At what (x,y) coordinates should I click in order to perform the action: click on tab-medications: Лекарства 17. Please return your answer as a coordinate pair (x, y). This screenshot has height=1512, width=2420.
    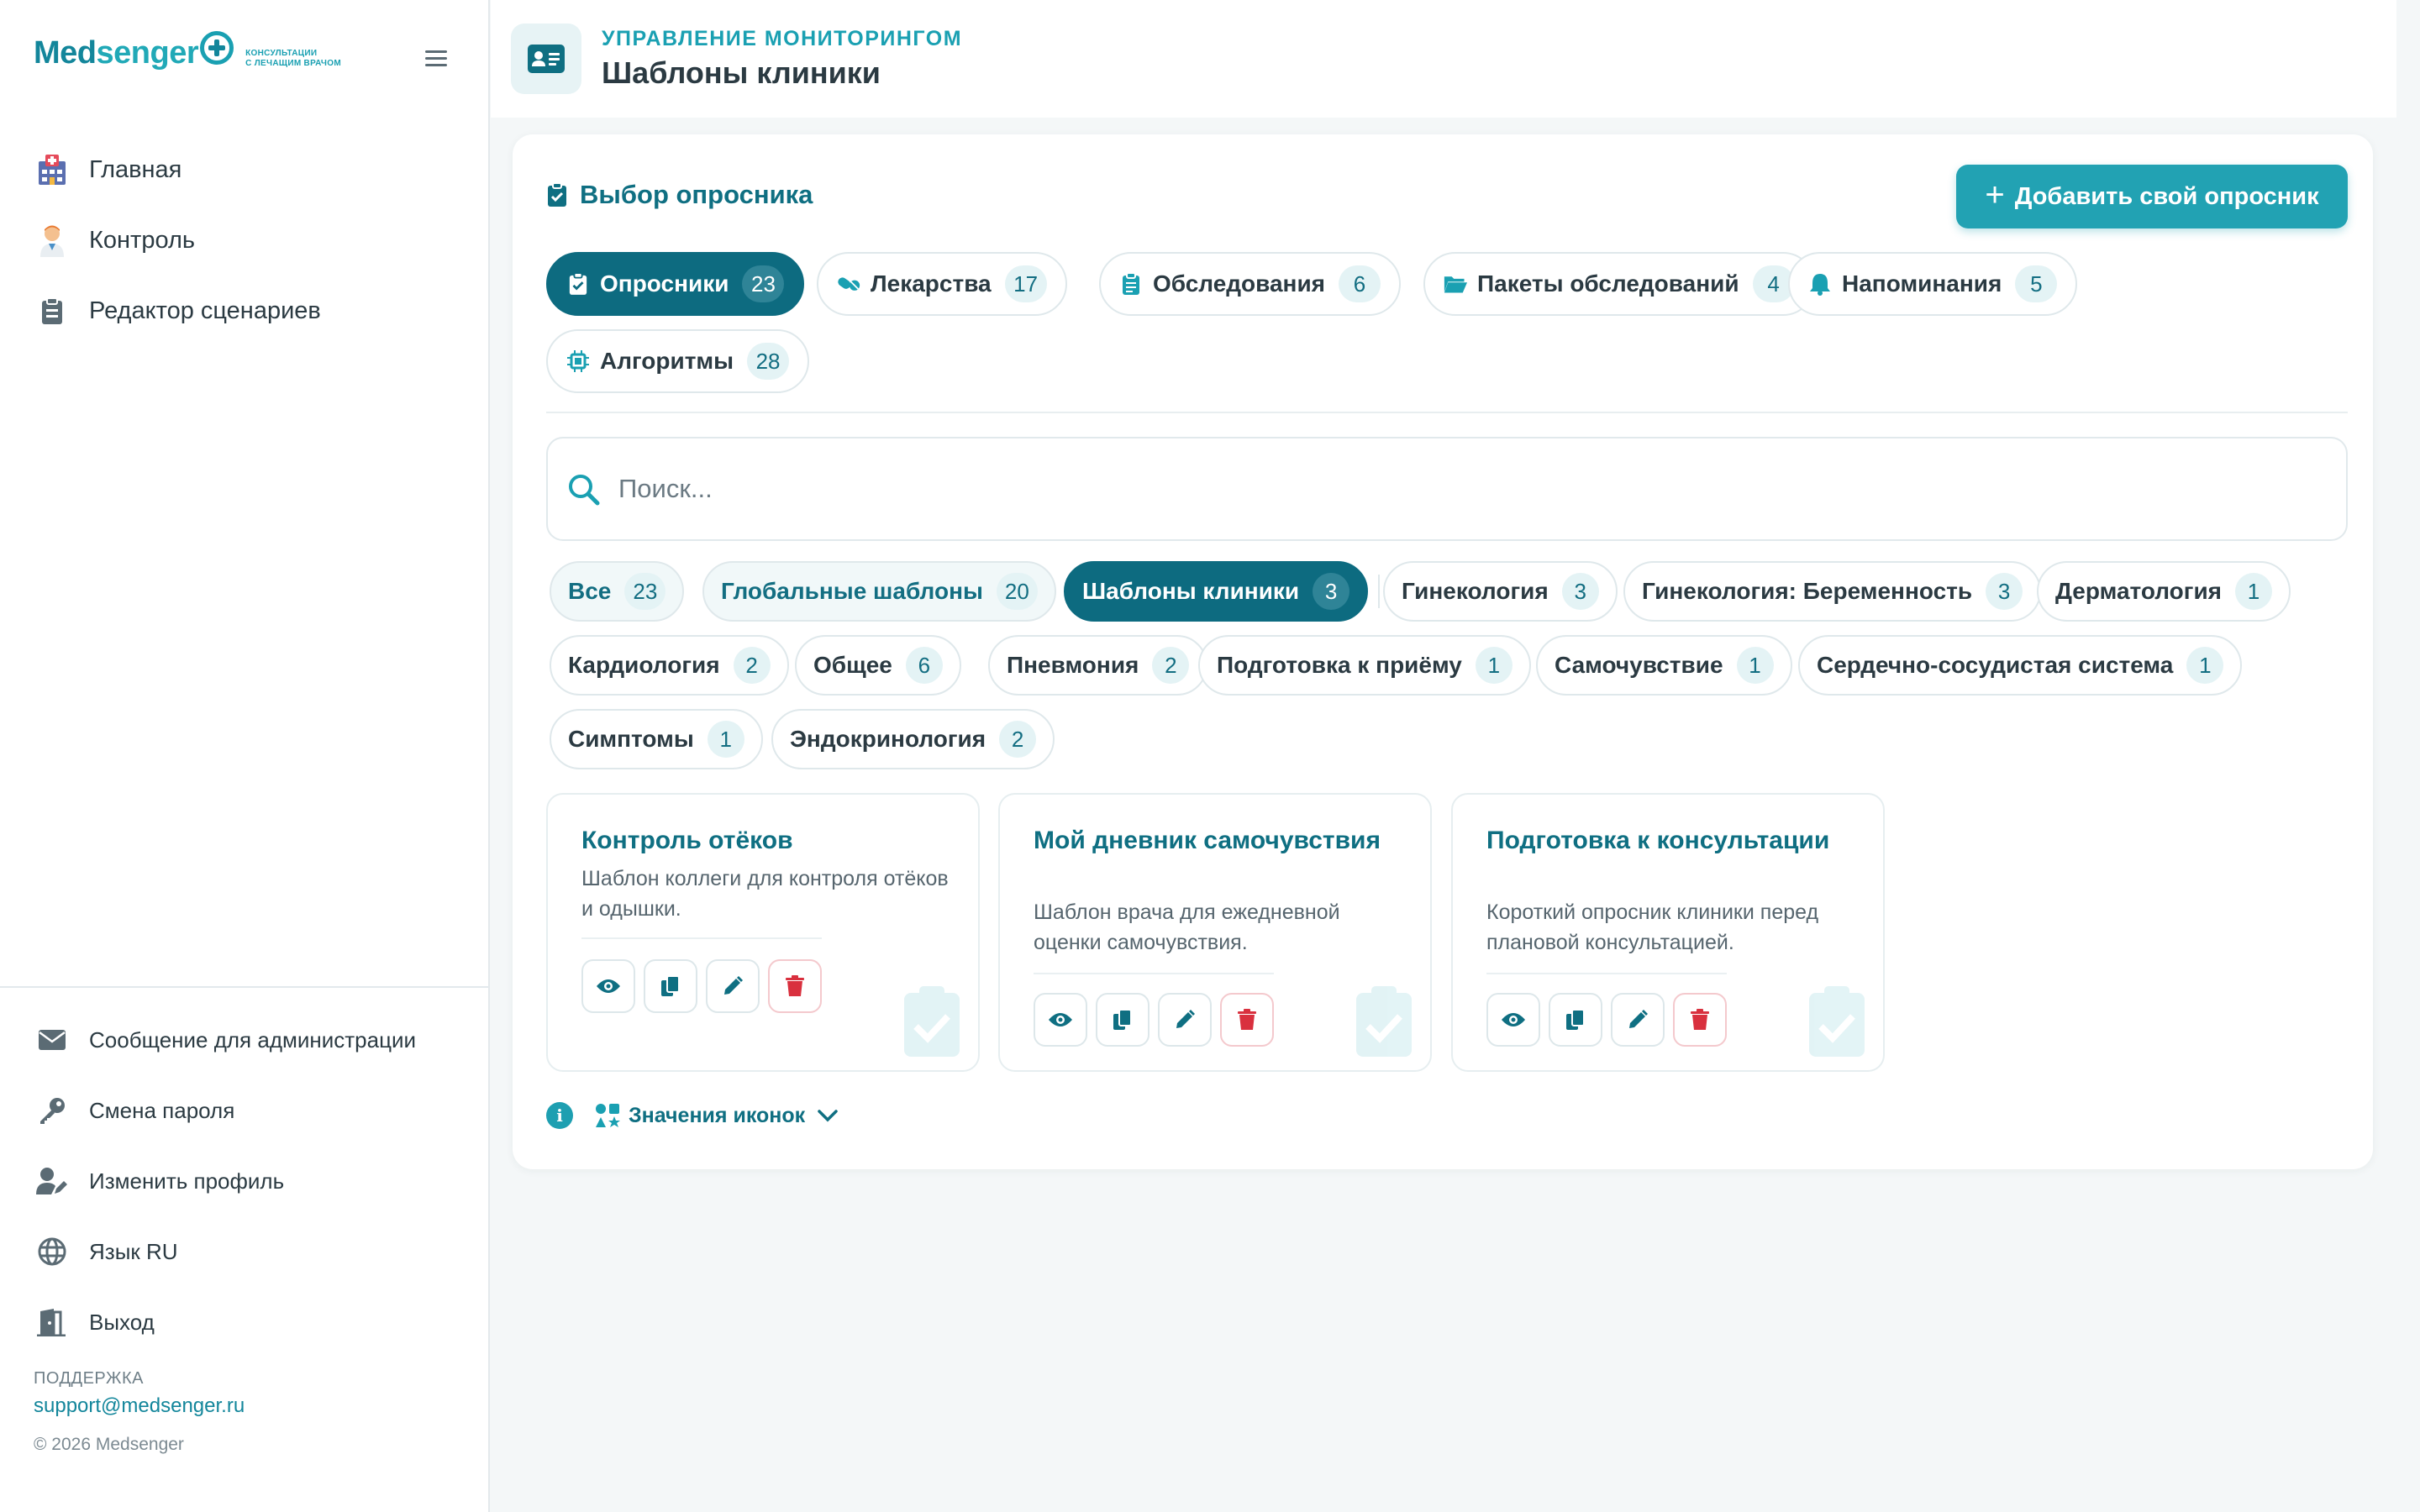
    Looking at the image, I should click on (942, 284).